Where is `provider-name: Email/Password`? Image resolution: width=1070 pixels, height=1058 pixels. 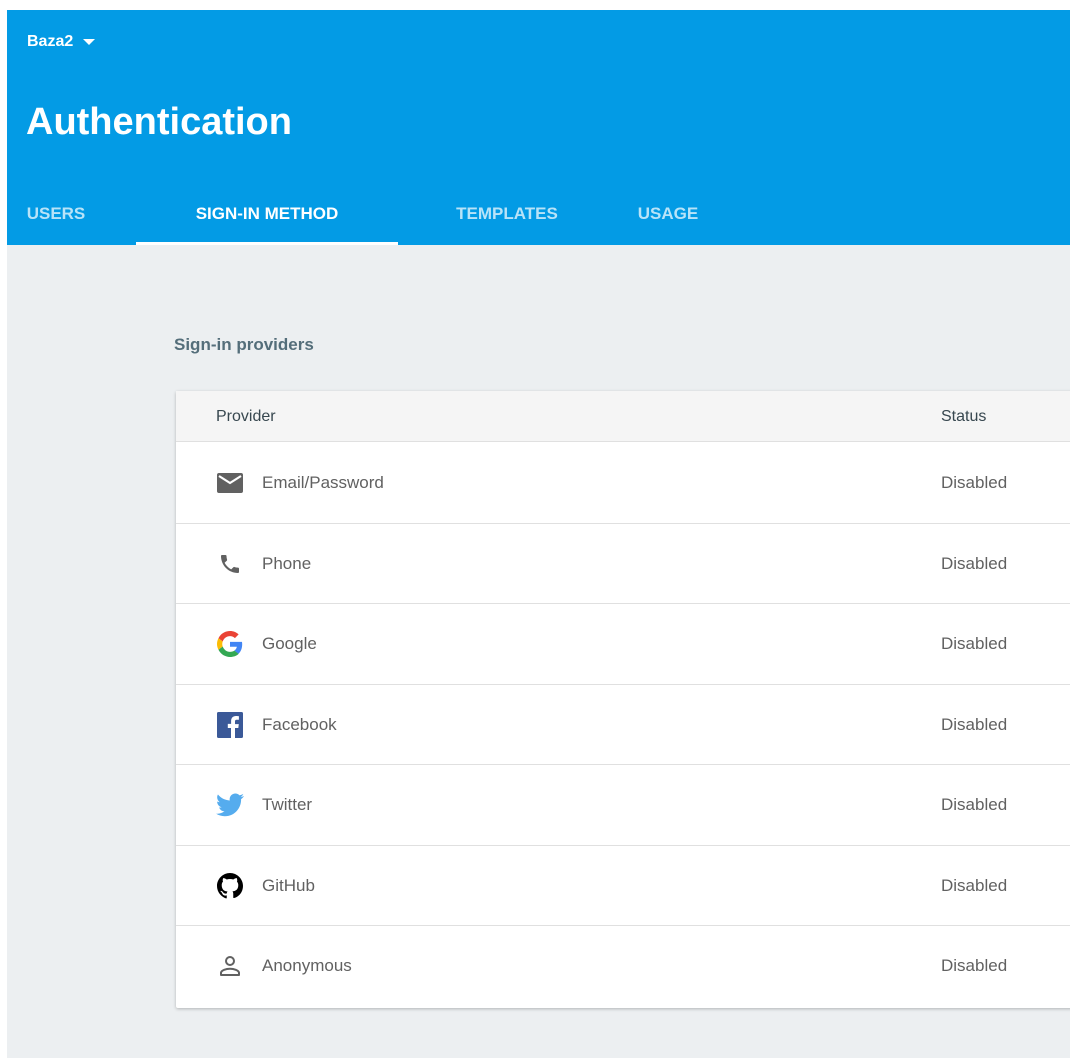
provider-name: Email/Password is located at coordinates (323, 482).